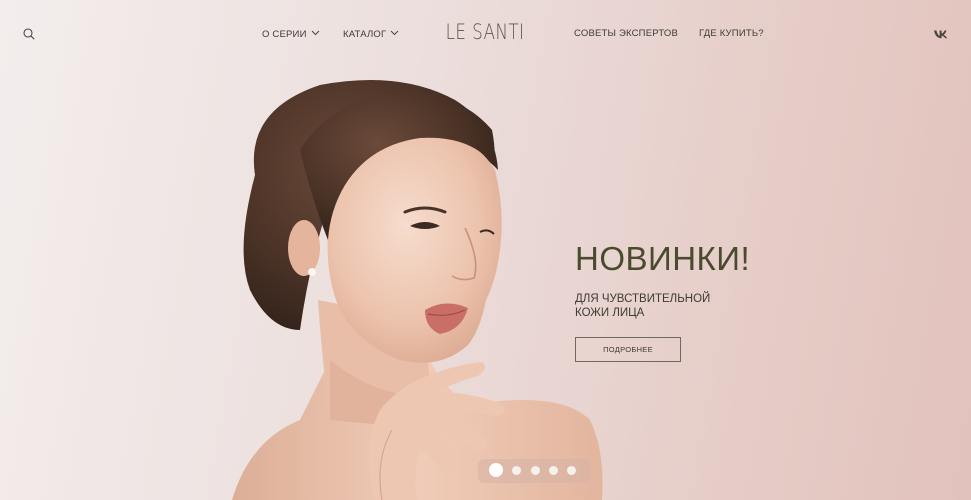 The width and height of the screenshot is (971, 500). What do you see at coordinates (663, 258) in the screenshot?
I see `hero-title: НОВИНКИ!` at bounding box center [663, 258].